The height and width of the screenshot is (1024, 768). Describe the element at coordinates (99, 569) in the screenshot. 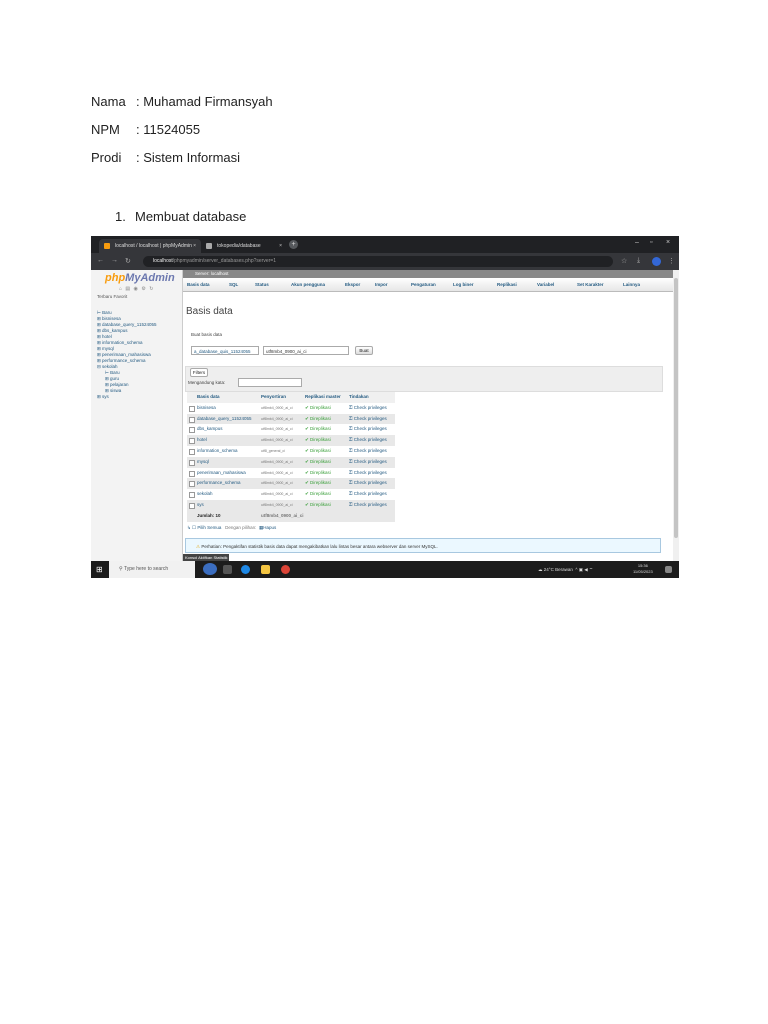

I see `windows-start-icon: ⊞` at that location.